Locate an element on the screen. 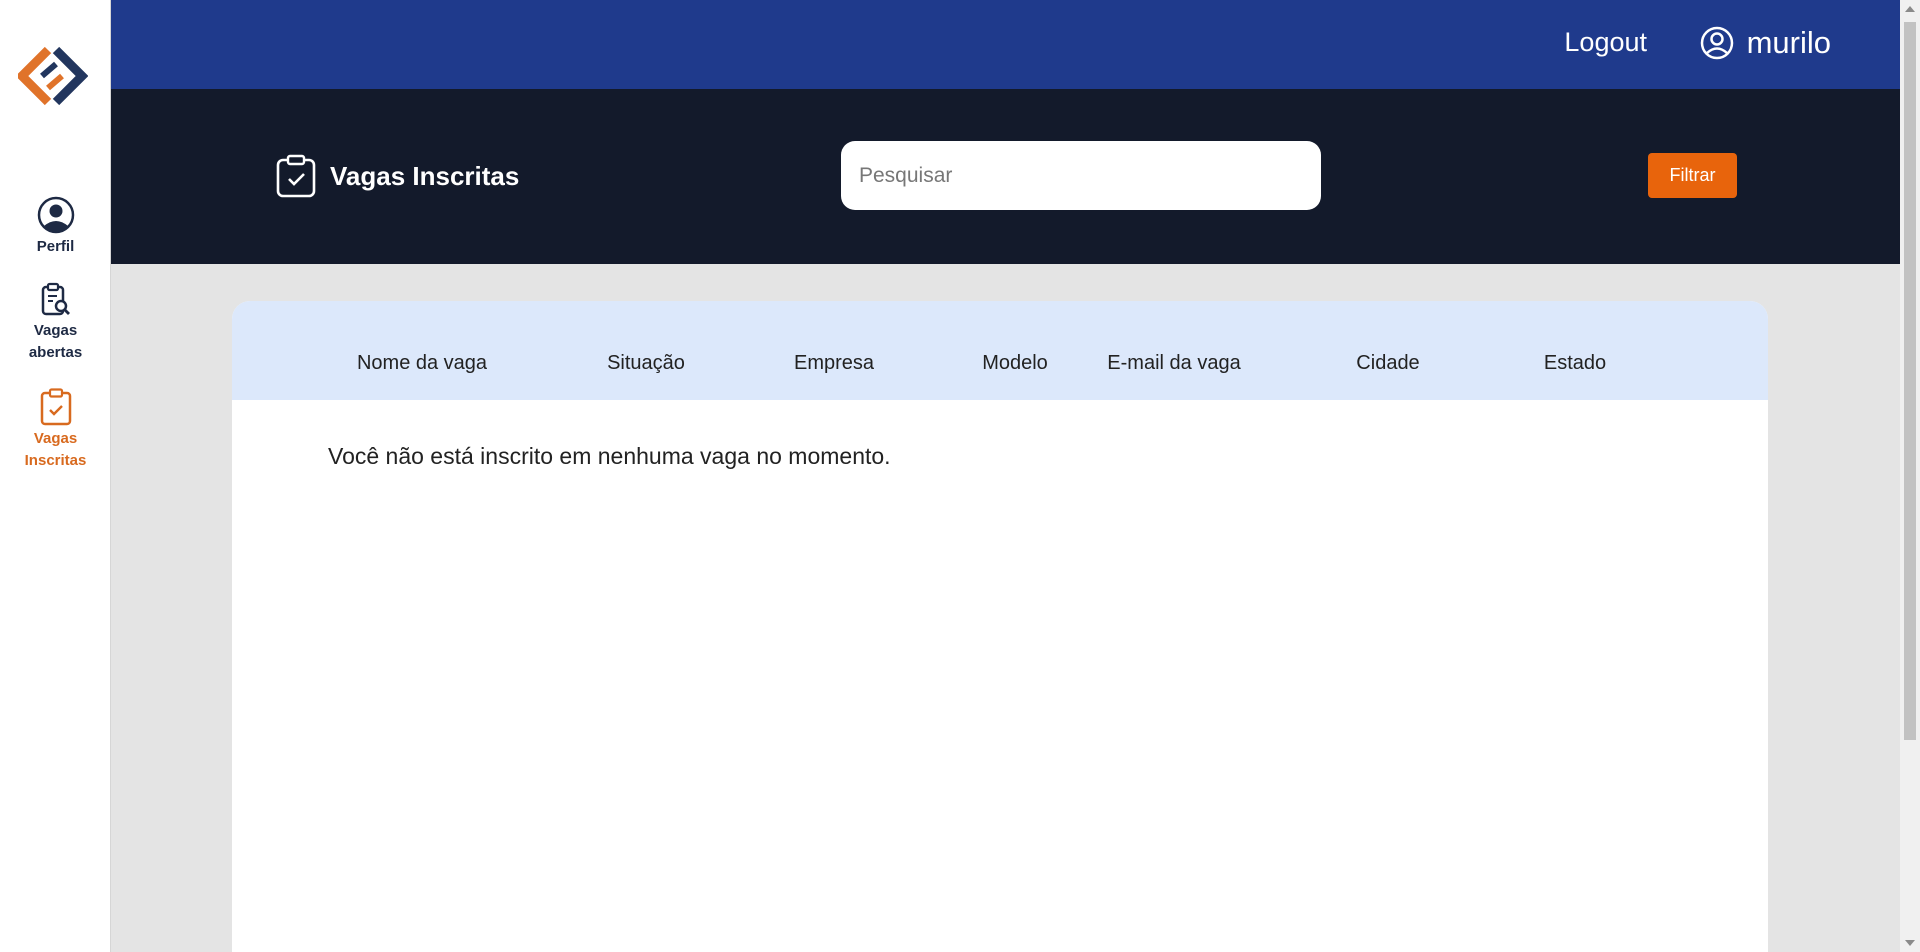 This screenshot has width=1920, height=952. column-header-email-da-vaga: E-mail da vaga is located at coordinates (1174, 363).